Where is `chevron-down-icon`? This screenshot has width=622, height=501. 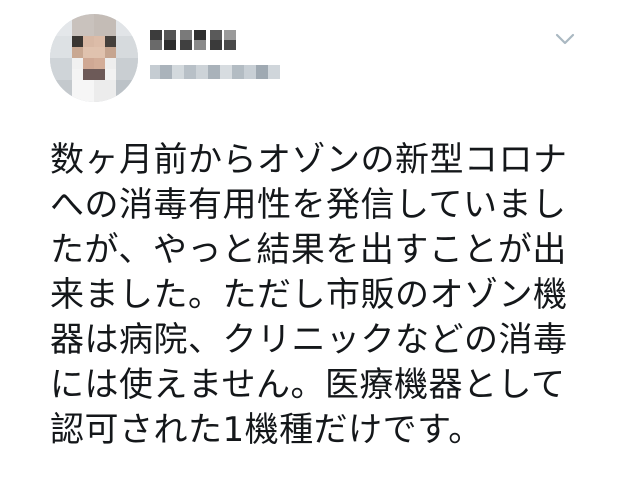
chevron-down-icon is located at coordinates (565, 39).